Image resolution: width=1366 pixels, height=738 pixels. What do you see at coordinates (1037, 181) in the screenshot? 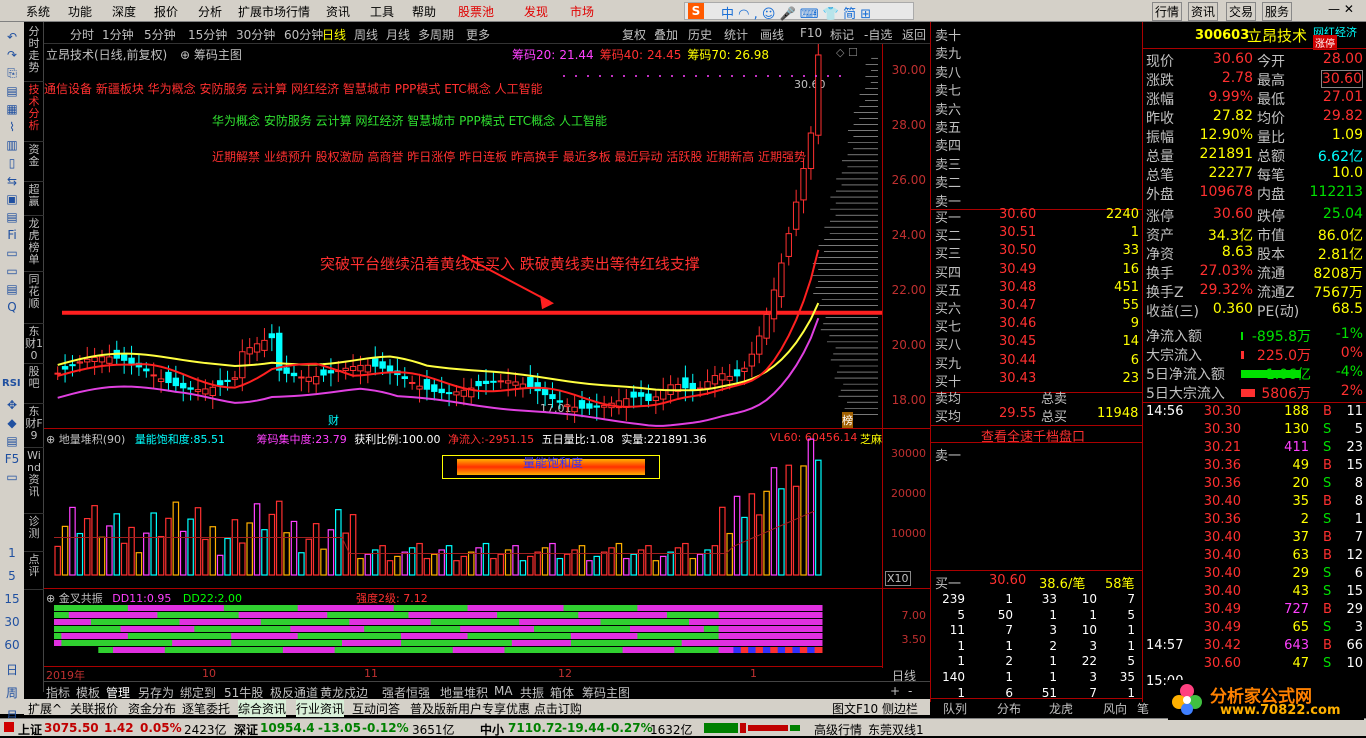
I see `sell-row-8: 卖二` at bounding box center [1037, 181].